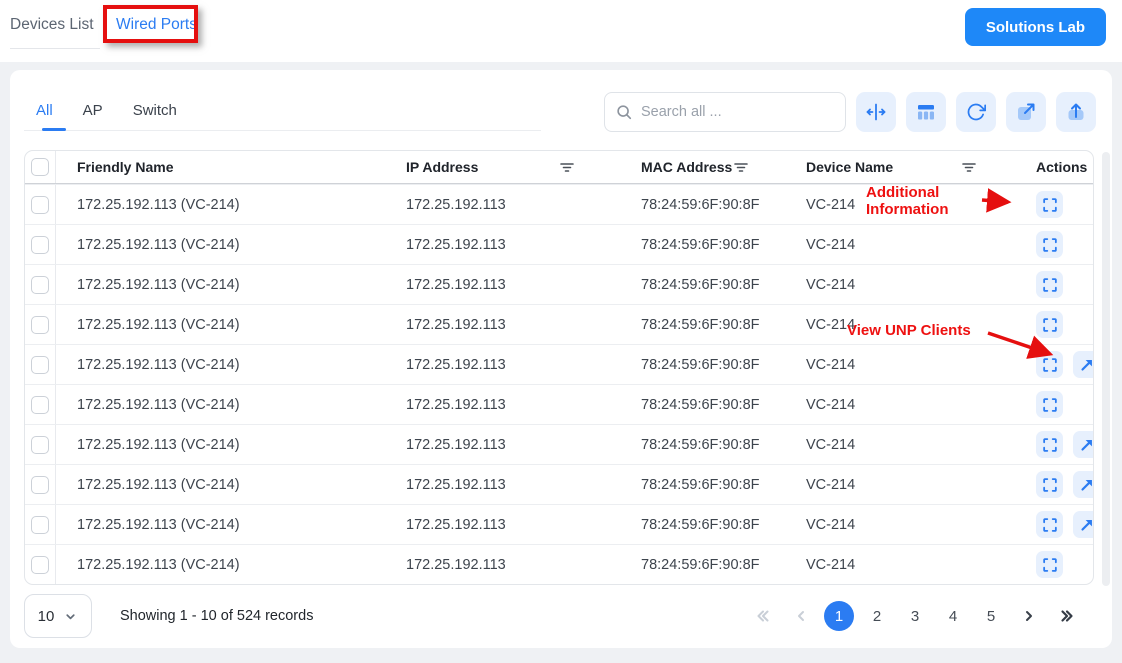 This screenshot has width=1122, height=663. Describe the element at coordinates (839, 616) in the screenshot. I see `page-button-1: 1` at that location.